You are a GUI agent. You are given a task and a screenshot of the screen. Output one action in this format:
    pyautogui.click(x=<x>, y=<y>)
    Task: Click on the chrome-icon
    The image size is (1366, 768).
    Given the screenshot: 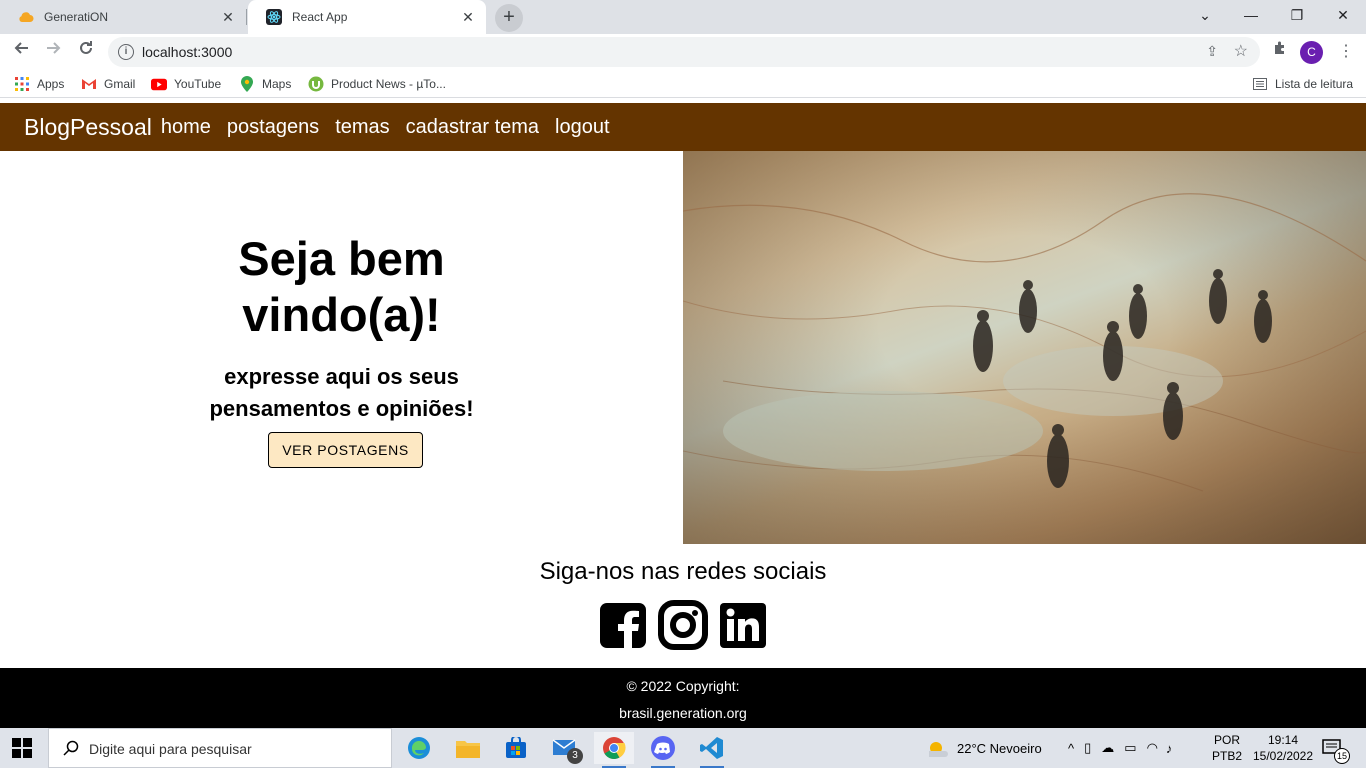 What is the action you would take?
    pyautogui.click(x=614, y=750)
    